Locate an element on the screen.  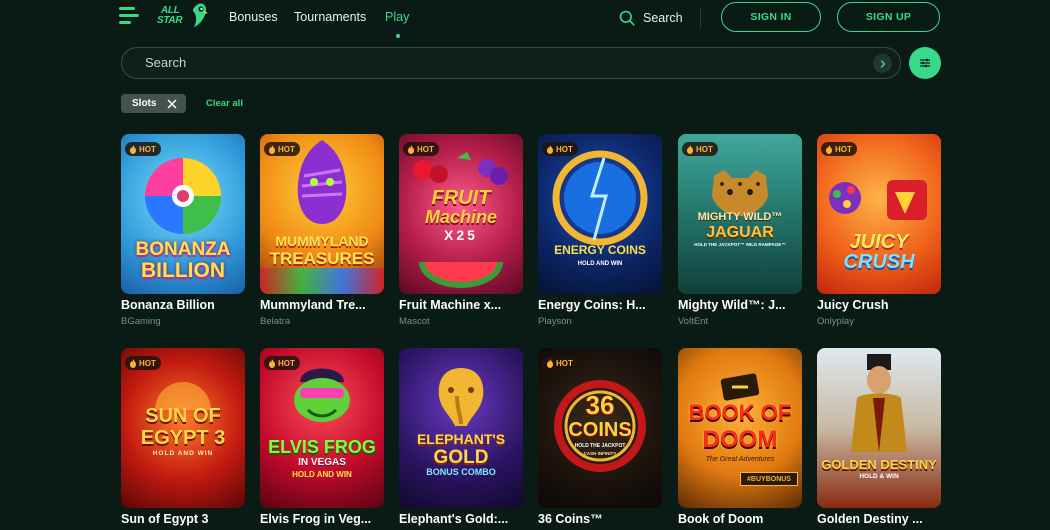
energy-coin-art is located at coordinates (600, 198).